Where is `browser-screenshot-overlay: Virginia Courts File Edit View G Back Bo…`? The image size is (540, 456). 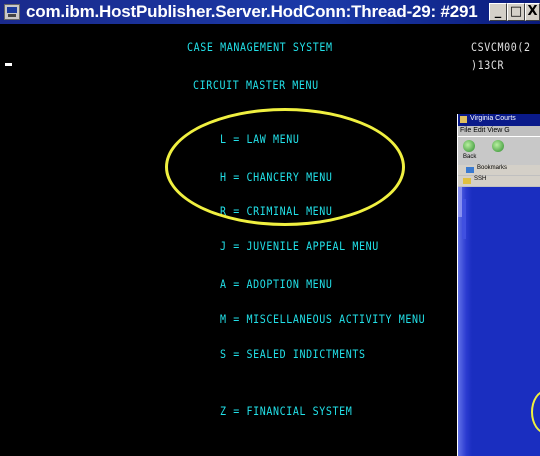
browser-screenshot-overlay: Virginia Courts File Edit View G Back Bo… is located at coordinates (498, 285).